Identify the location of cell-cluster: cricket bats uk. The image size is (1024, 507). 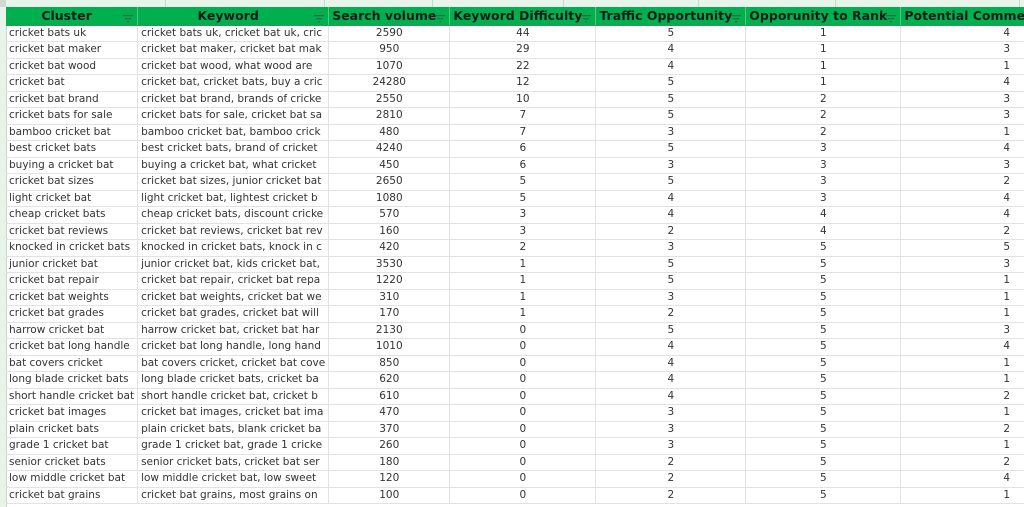
(72, 33).